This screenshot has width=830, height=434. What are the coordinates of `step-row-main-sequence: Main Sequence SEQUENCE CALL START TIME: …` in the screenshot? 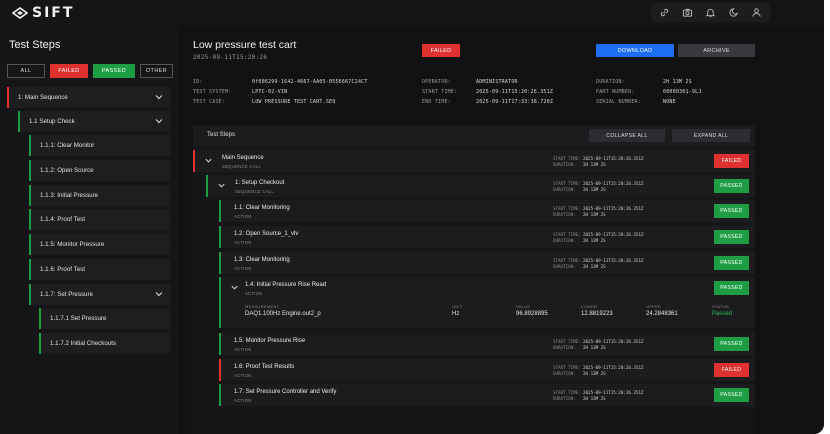 It's located at (474, 161).